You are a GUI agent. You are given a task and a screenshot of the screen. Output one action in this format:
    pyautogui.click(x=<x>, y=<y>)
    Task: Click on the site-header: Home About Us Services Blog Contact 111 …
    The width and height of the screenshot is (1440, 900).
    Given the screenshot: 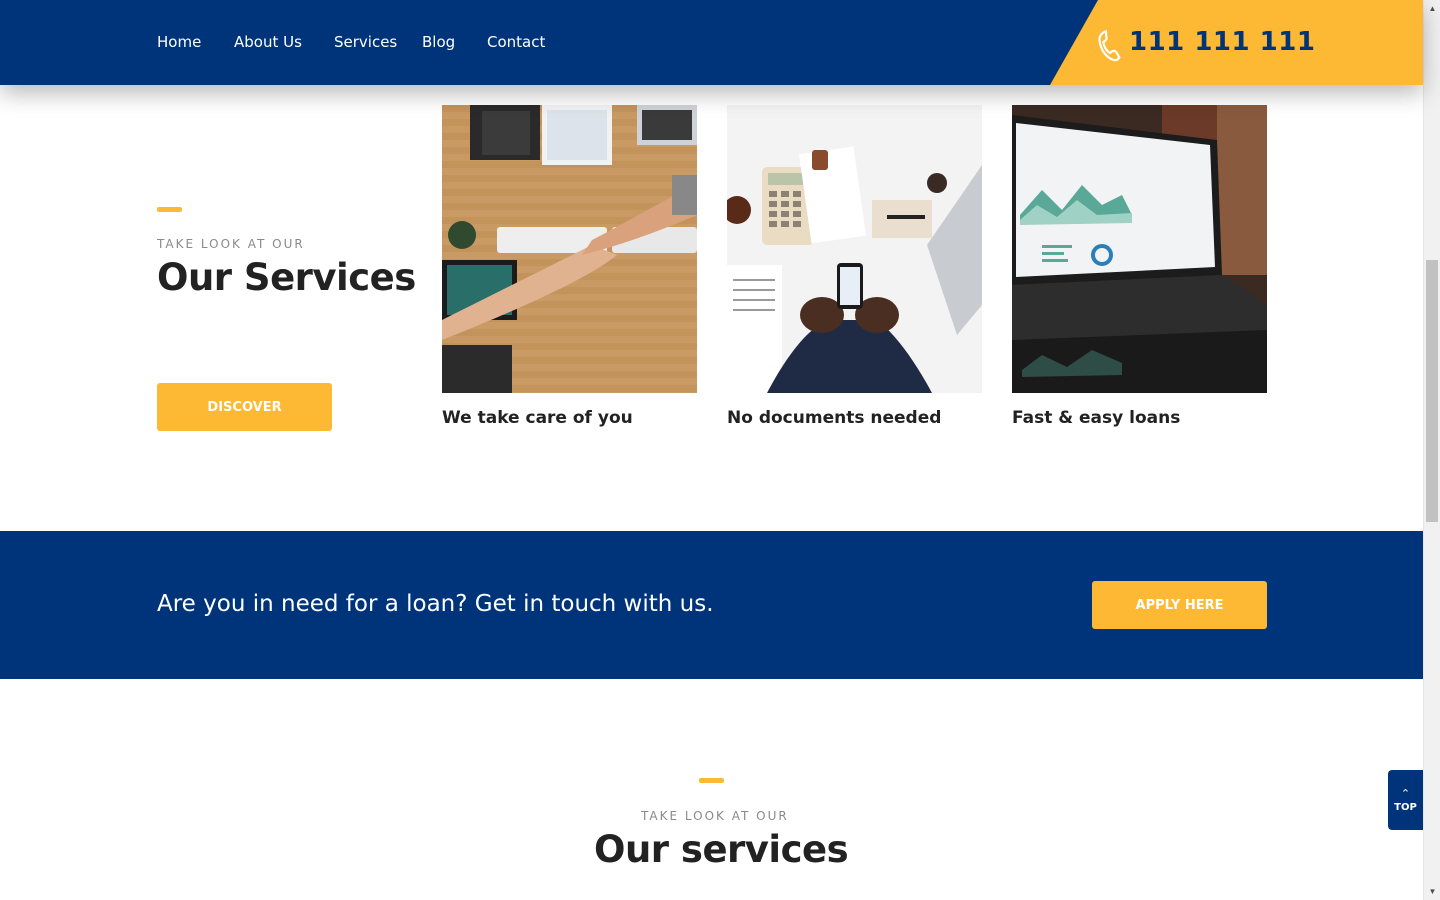 What is the action you would take?
    pyautogui.click(x=711, y=42)
    